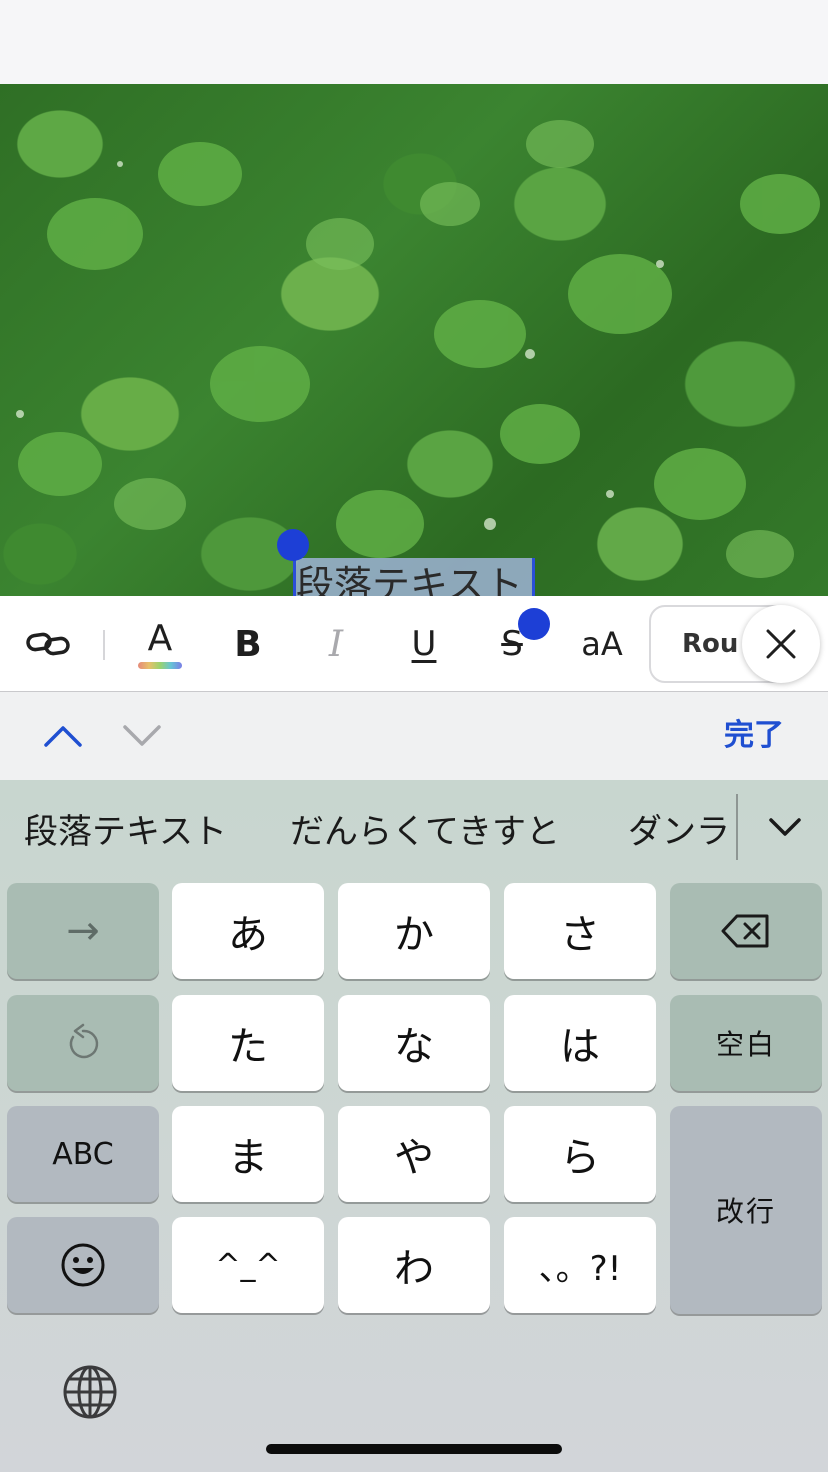 This screenshot has width=828, height=1472. I want to click on status-bar-area, so click(414, 42).